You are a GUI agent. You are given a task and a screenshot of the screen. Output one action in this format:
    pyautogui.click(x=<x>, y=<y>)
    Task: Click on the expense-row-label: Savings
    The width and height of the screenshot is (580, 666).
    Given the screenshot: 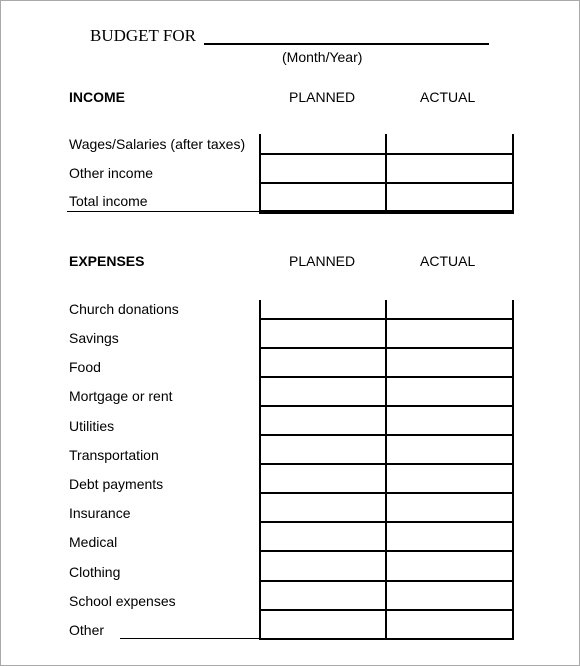 What is the action you would take?
    pyautogui.click(x=94, y=338)
    